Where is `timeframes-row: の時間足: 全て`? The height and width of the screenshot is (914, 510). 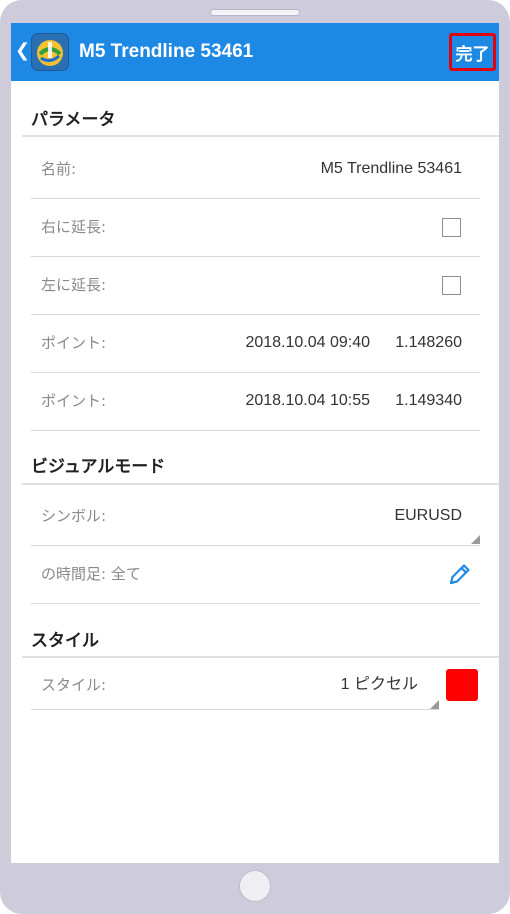
timeframes-row: の時間足: 全て is located at coordinates (255, 575).